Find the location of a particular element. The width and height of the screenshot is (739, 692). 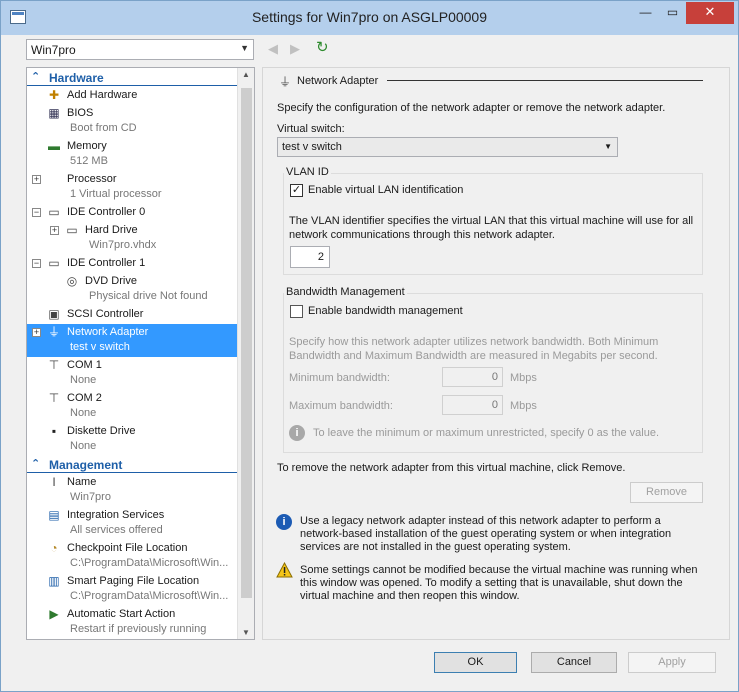

tree-item-subtitle: None is located at coordinates (83, 380).